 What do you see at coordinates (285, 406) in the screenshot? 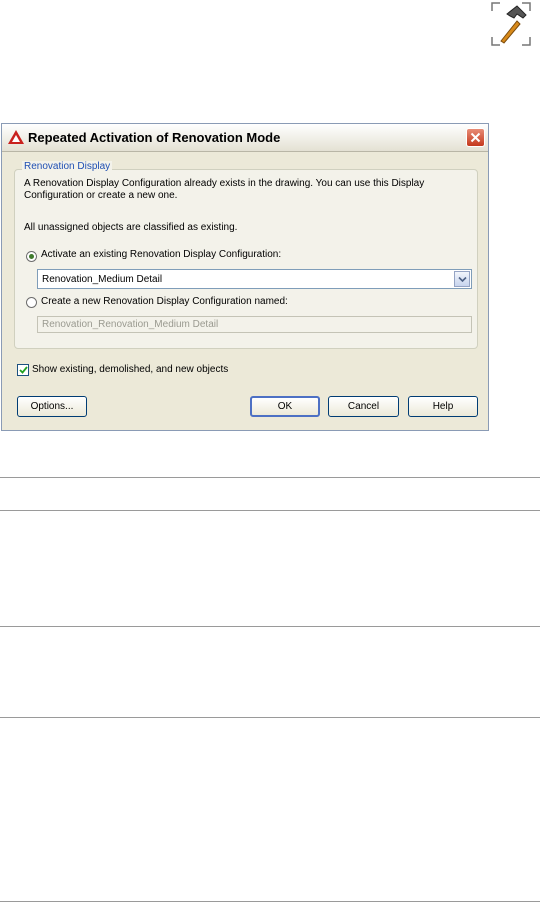
I see `ok-button: OK` at bounding box center [285, 406].